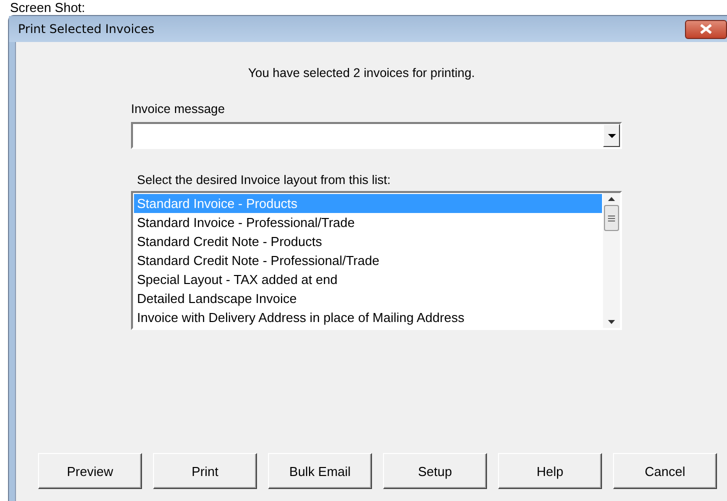  Describe the element at coordinates (368, 222) in the screenshot. I see `list-item: Standard Invoice - Professional/Trade` at that location.